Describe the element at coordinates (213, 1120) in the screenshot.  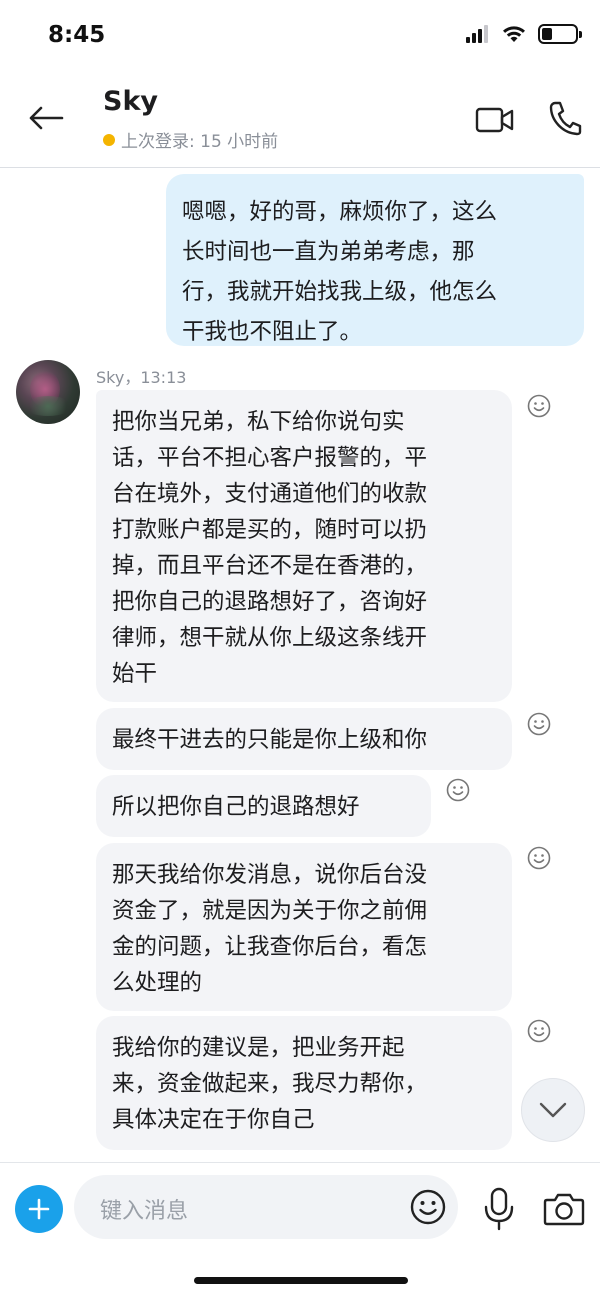
I see `message-line: 具体决定在于你自己` at that location.